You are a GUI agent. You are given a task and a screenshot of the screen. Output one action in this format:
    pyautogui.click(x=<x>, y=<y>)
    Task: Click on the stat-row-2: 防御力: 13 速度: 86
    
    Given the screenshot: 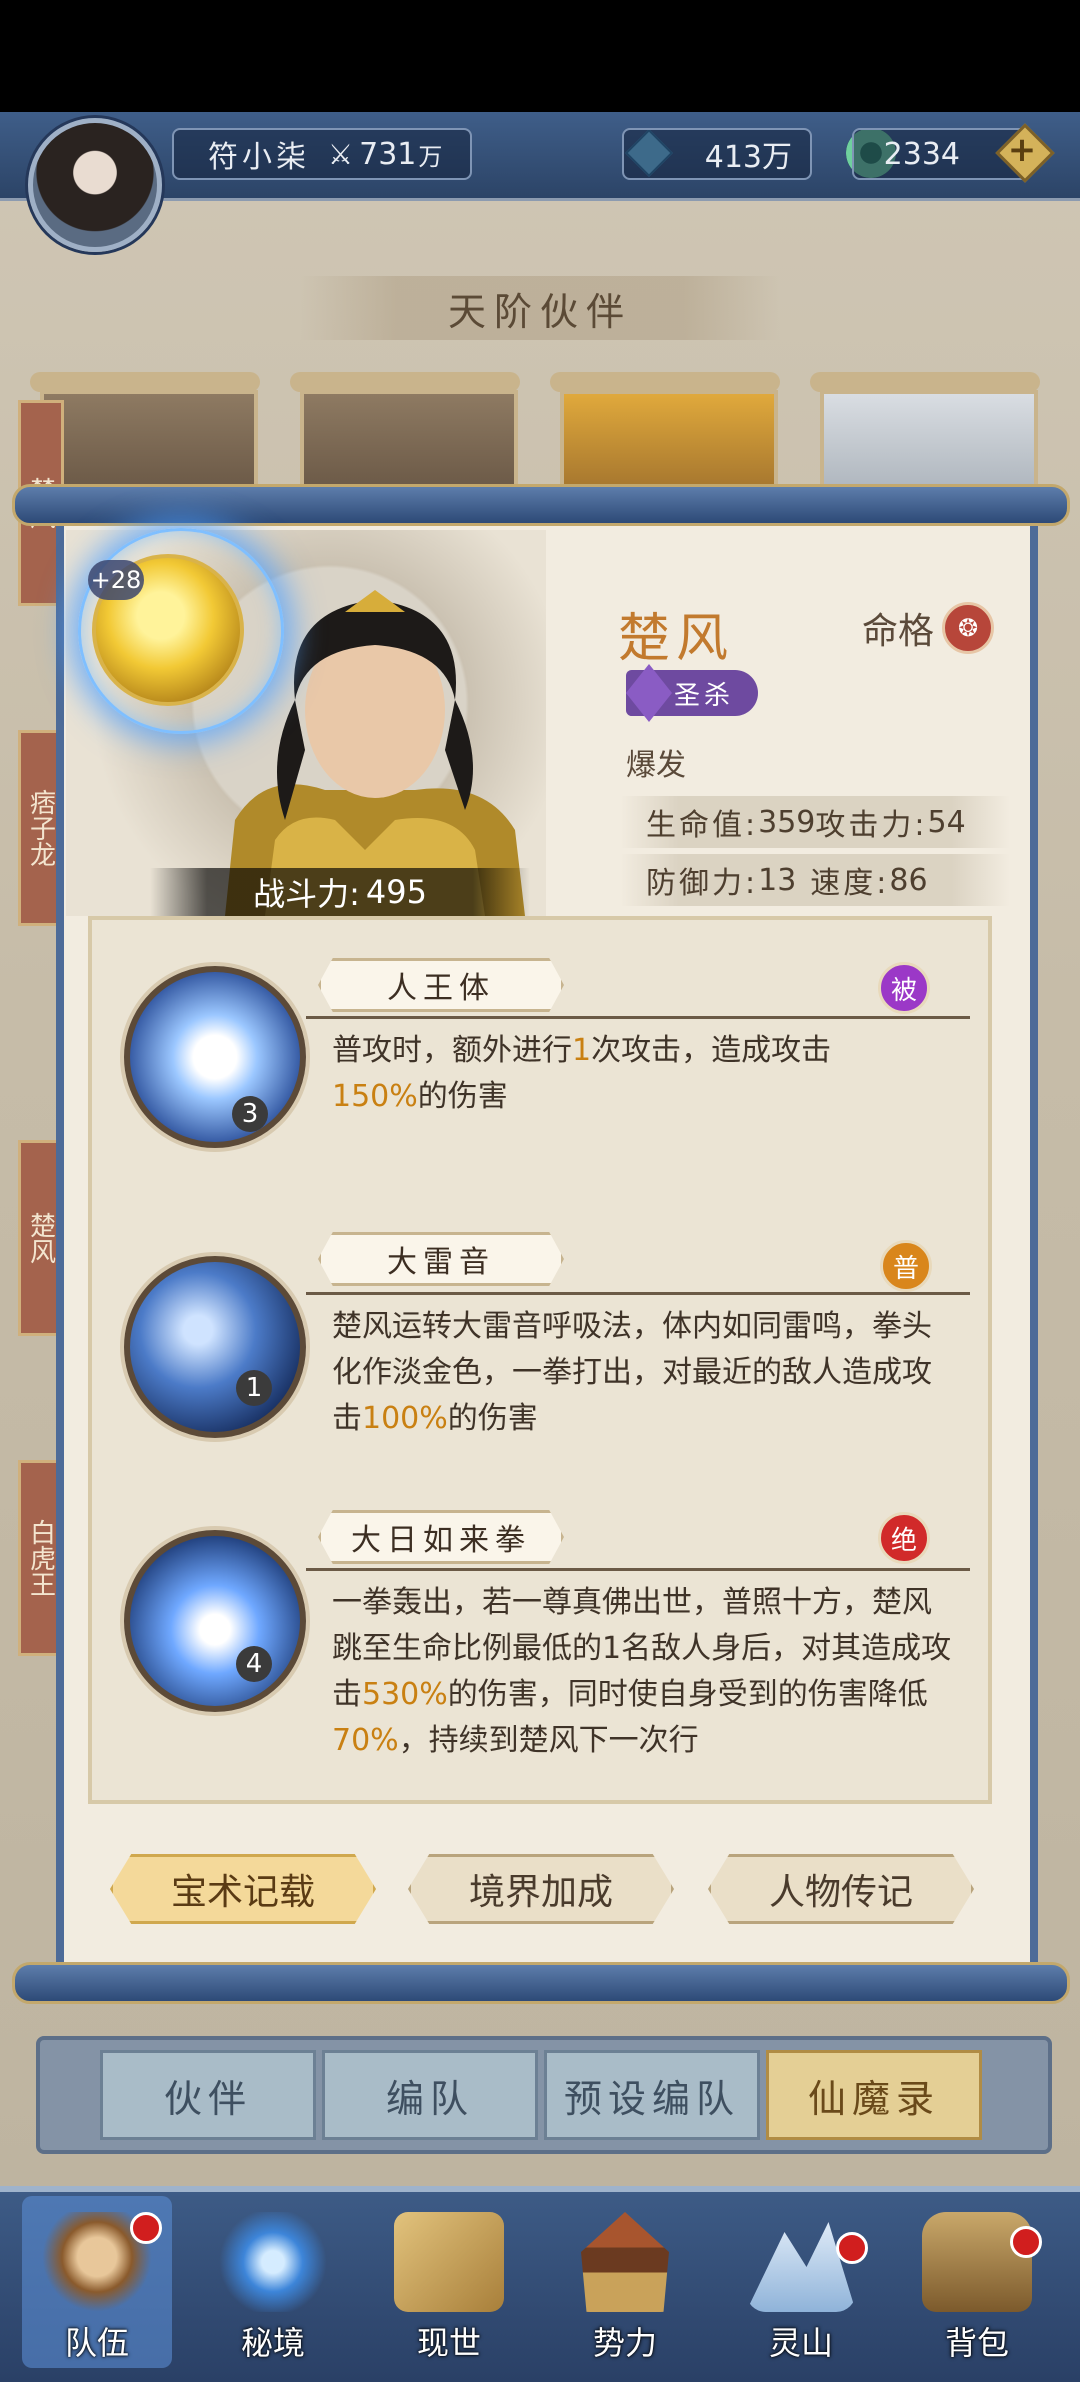 What is the action you would take?
    pyautogui.click(x=815, y=880)
    